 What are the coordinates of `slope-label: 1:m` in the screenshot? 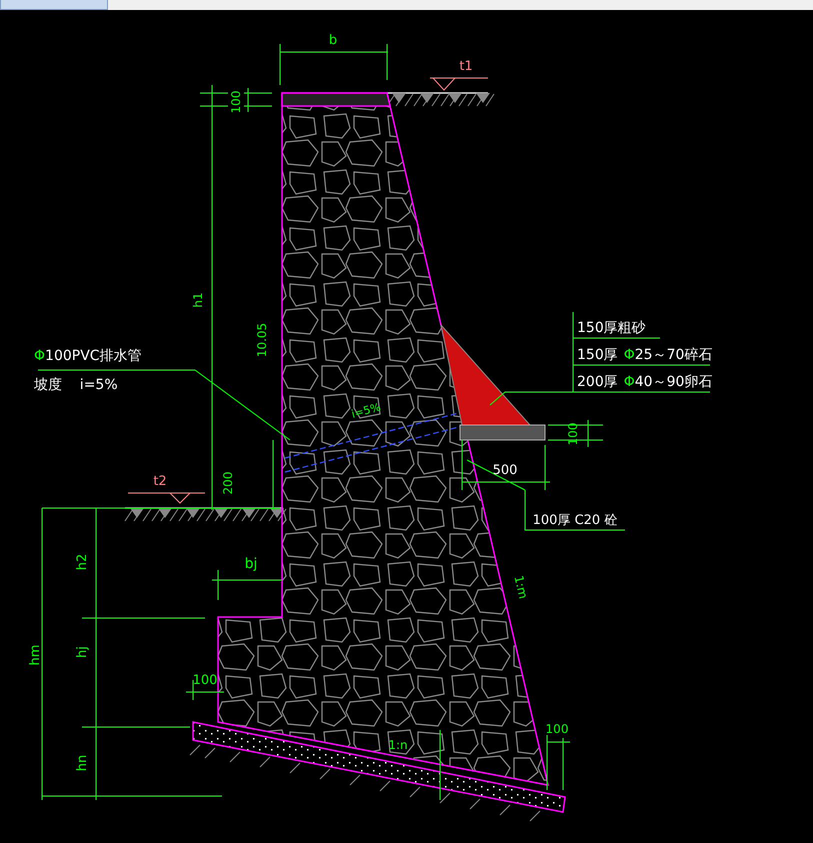 It's located at (520, 587).